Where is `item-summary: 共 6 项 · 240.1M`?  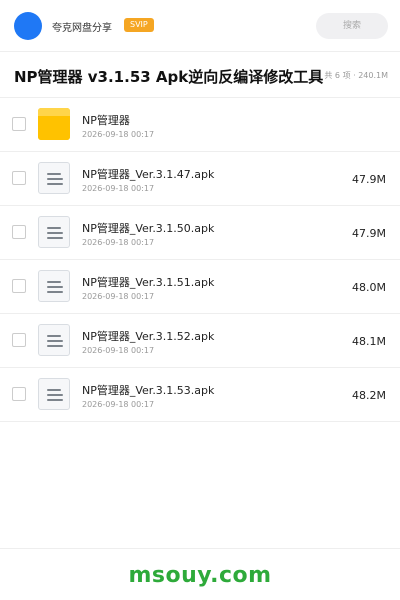 item-summary: 共 6 项 · 240.1M is located at coordinates (356, 75).